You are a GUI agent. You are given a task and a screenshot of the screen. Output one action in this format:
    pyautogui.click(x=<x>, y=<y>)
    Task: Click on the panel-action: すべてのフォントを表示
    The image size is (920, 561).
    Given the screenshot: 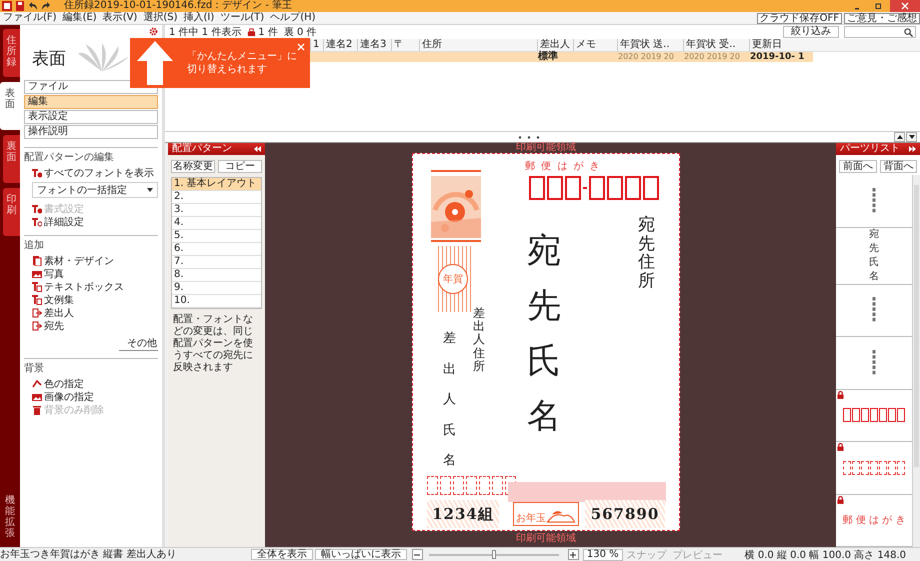 What is the action you would take?
    pyautogui.click(x=91, y=172)
    